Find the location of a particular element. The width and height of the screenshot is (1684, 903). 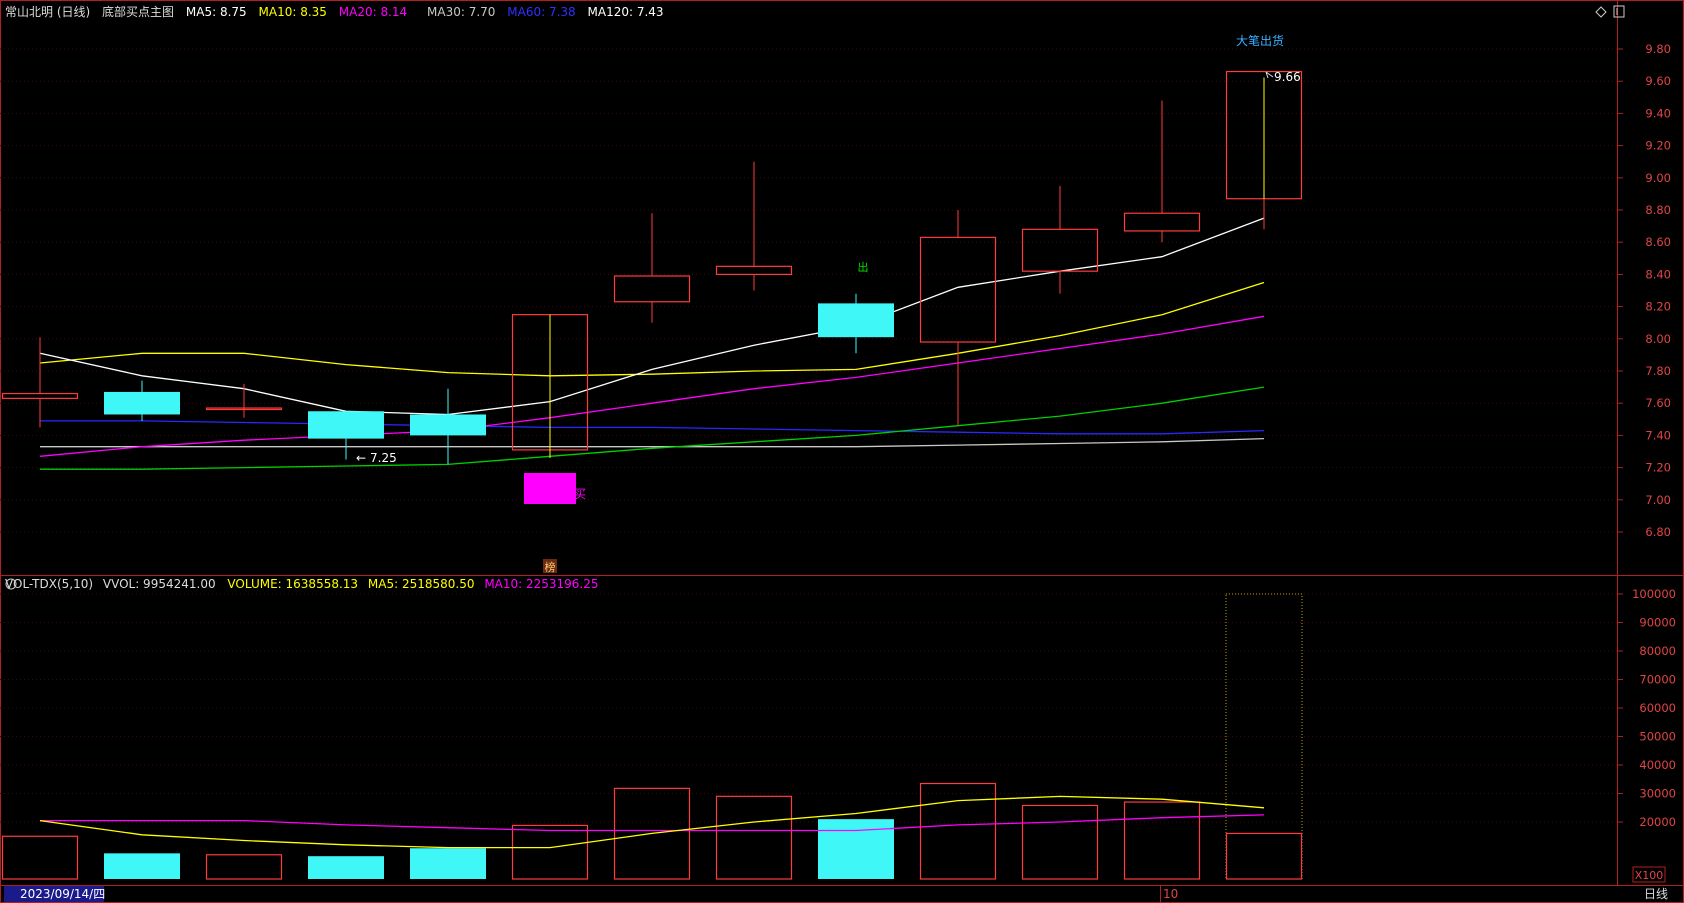

volume-tick-label: 20000 is located at coordinates (1657, 822).